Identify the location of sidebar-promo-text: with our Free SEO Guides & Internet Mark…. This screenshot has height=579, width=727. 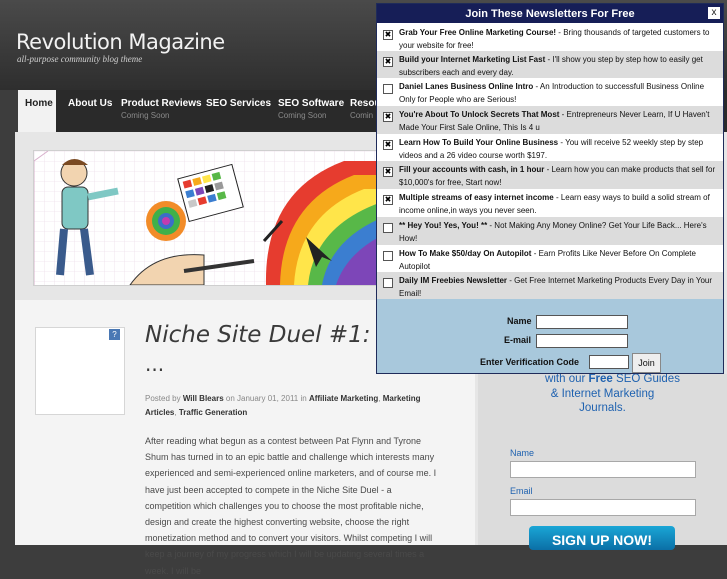
(602, 394).